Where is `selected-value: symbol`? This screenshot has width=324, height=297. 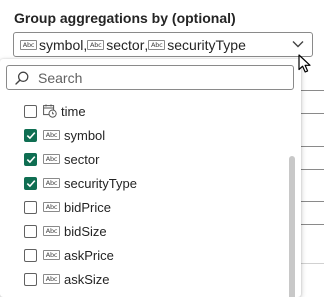 selected-value: symbol is located at coordinates (61, 44).